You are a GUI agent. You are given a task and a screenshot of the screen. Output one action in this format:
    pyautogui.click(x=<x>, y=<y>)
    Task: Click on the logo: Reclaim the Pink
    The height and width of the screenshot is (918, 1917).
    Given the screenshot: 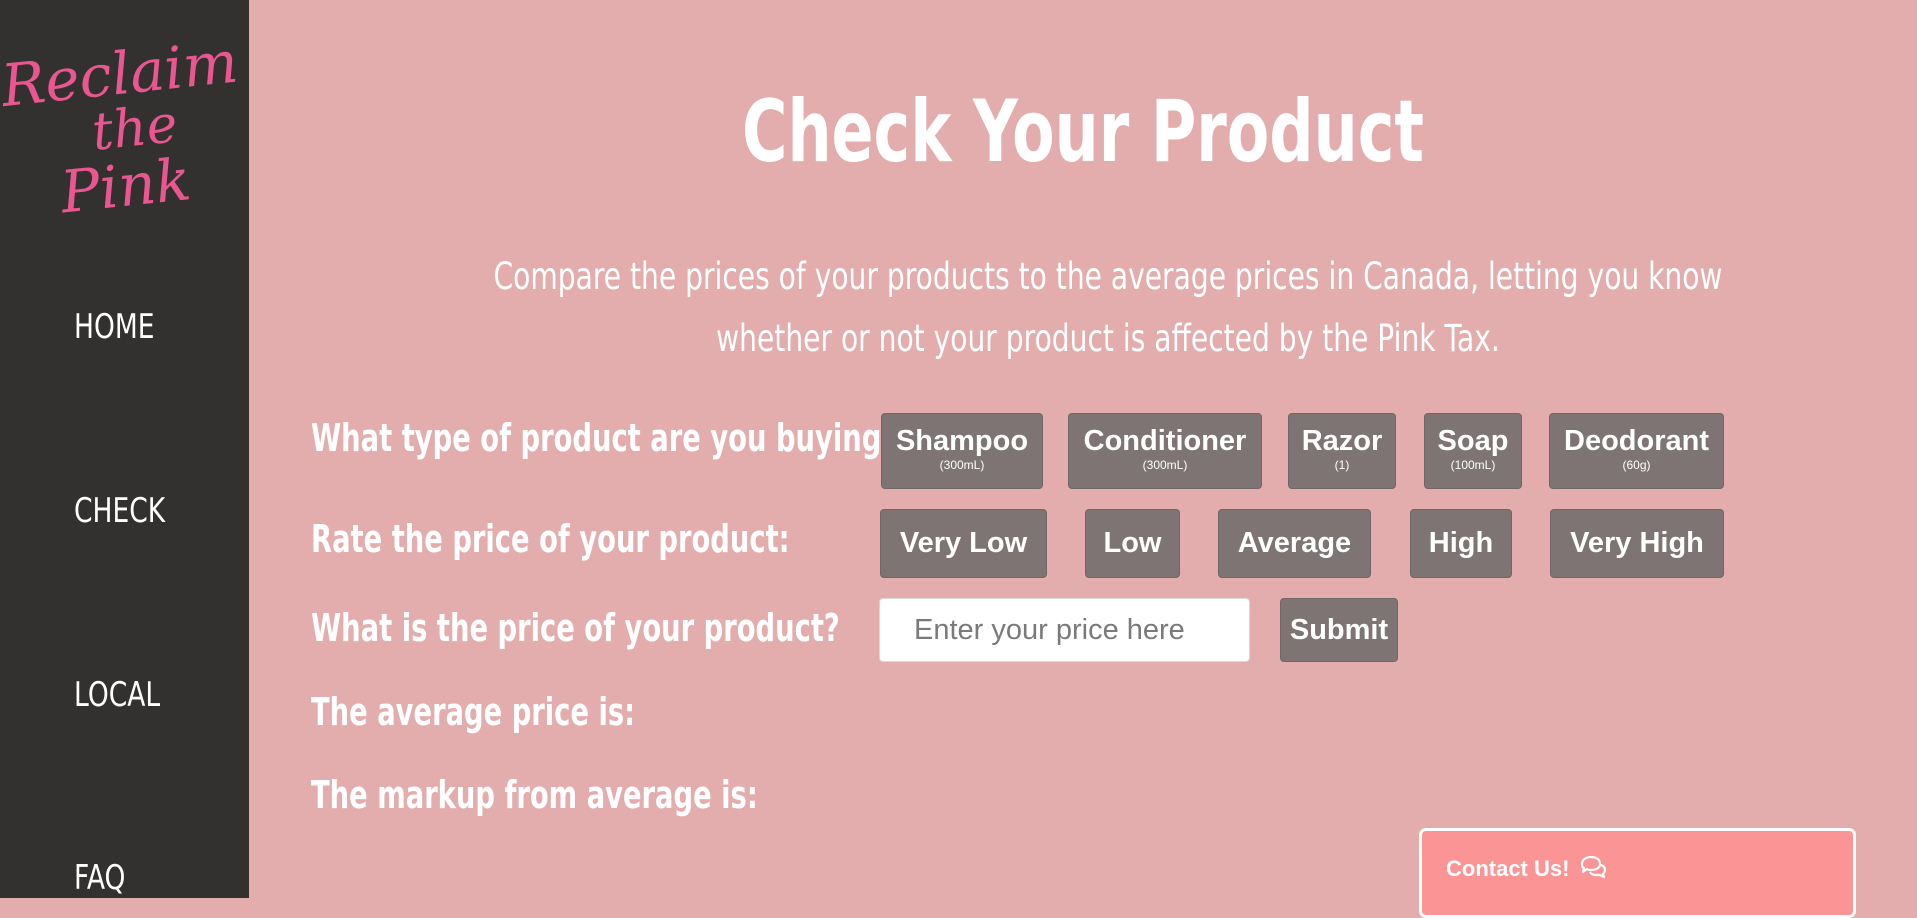 What is the action you would take?
    pyautogui.click(x=120, y=137)
    